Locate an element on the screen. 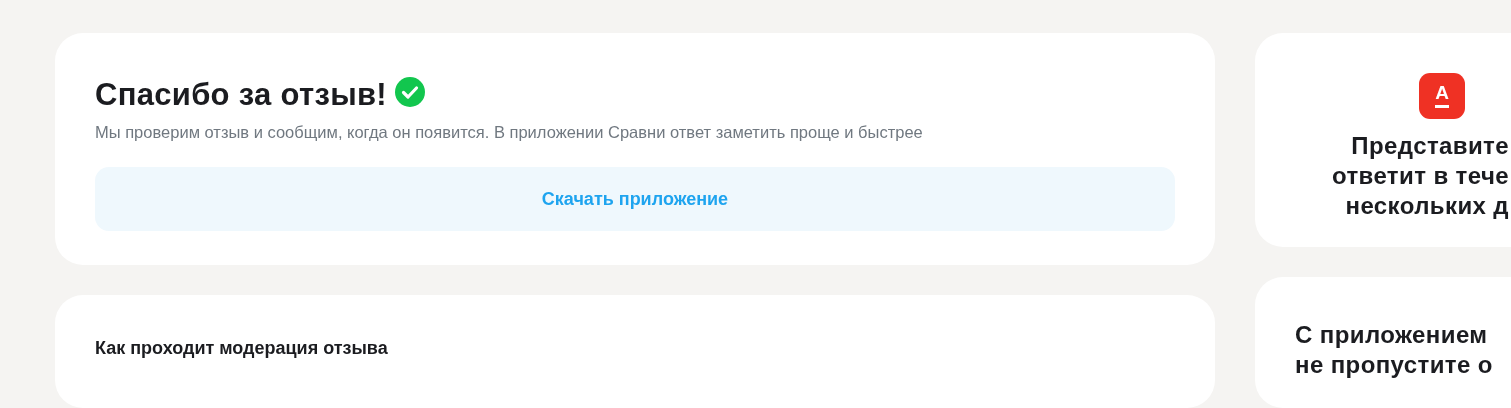  thanks-title: Спасибо за отзыв! is located at coordinates (241, 95).